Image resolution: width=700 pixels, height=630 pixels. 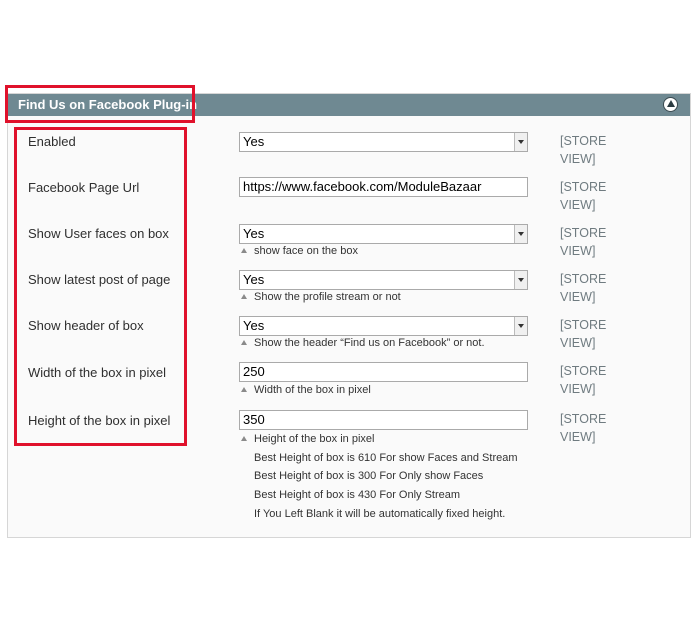 I want to click on label-box-height: Height of the box in pixel, so click(x=99, y=420).